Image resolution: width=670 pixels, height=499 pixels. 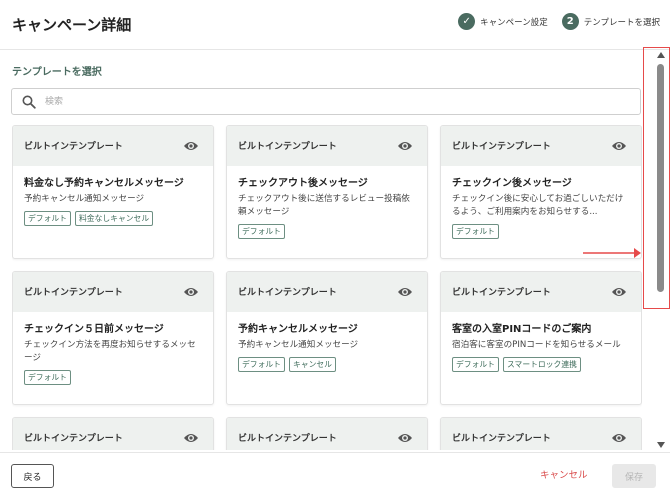 What do you see at coordinates (552, 21) in the screenshot?
I see `stepper: ✓ キャンペーン設定 2 テンプレートを選択` at bounding box center [552, 21].